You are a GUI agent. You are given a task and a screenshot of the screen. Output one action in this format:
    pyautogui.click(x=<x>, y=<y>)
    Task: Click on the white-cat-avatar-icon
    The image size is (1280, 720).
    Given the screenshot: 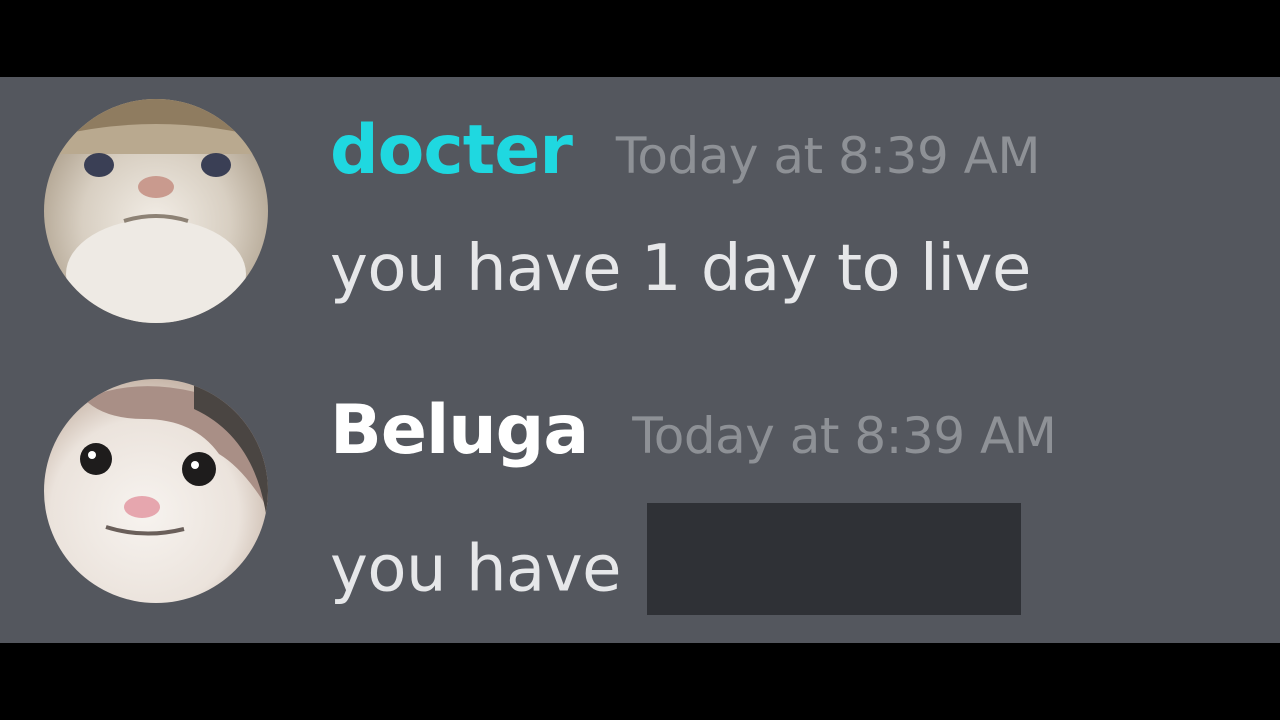 What is the action you would take?
    pyautogui.click(x=156, y=491)
    